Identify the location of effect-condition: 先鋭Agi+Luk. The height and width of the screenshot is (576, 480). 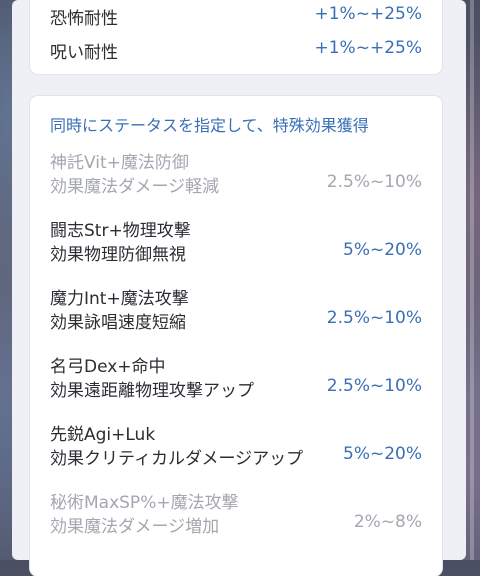
(103, 435).